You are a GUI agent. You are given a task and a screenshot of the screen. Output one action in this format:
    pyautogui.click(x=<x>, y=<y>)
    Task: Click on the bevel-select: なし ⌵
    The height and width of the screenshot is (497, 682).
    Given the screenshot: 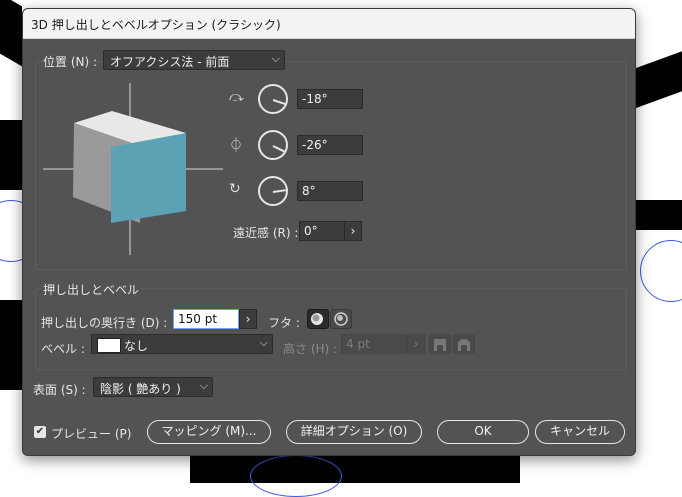 What is the action you would take?
    pyautogui.click(x=182, y=344)
    